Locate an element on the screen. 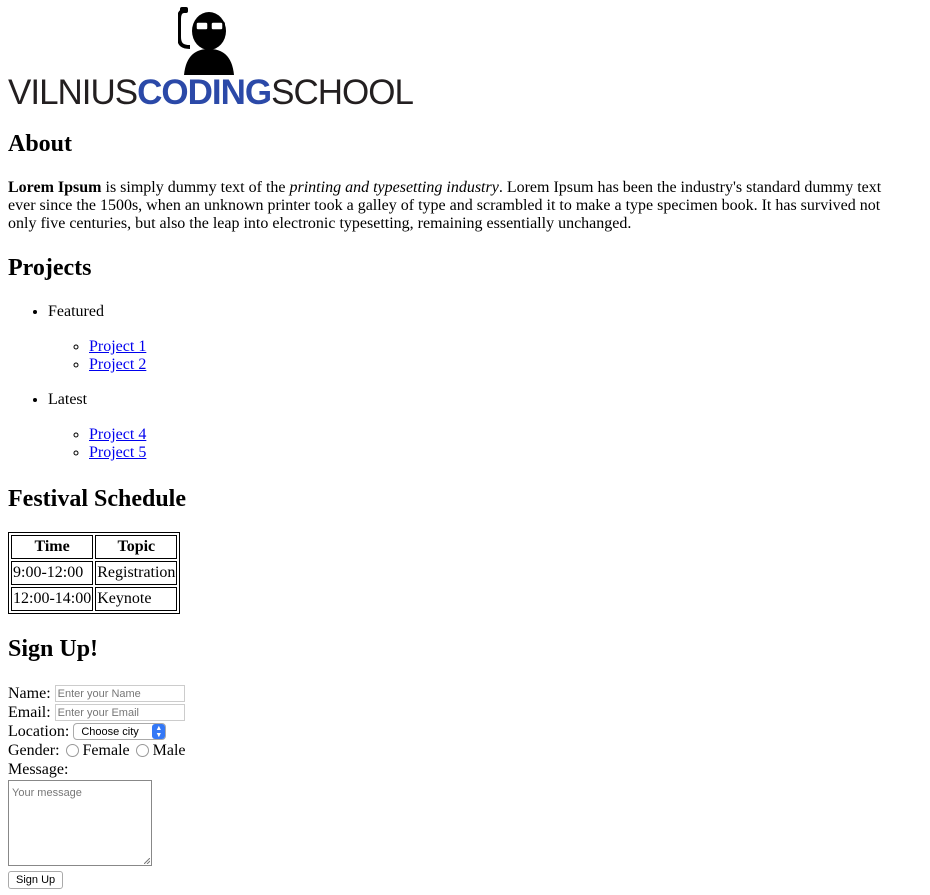 This screenshot has height=895, width=930. message-placeholder: Your message is located at coordinates (47, 793).